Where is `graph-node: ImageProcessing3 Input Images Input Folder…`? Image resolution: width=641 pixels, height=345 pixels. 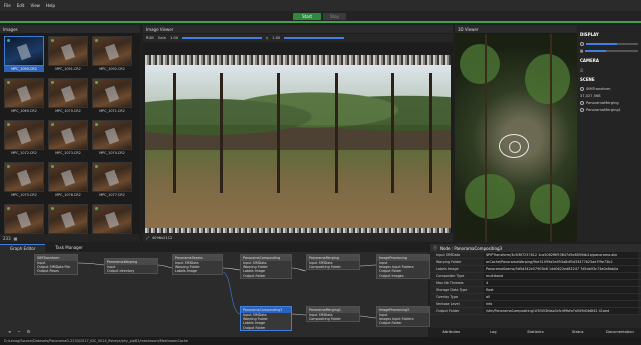
graph-node: ImageProcessing3 Input Images Input Folder… is located at coordinates (403, 316).